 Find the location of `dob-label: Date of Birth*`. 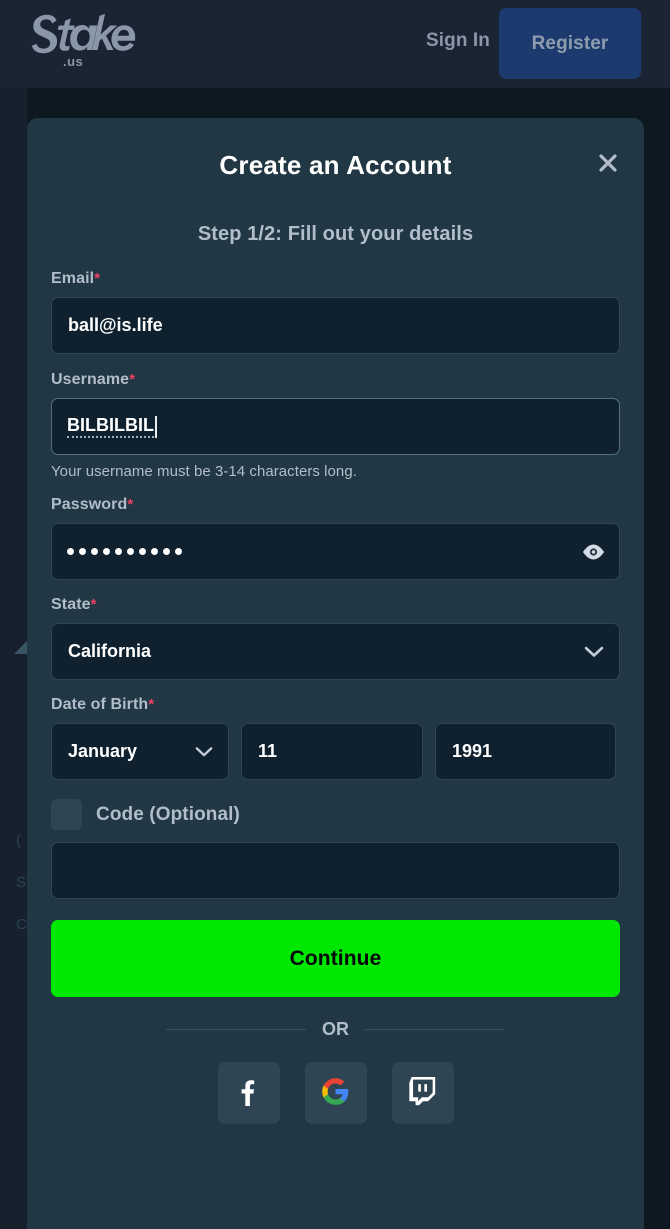

dob-label: Date of Birth* is located at coordinates (335, 705).